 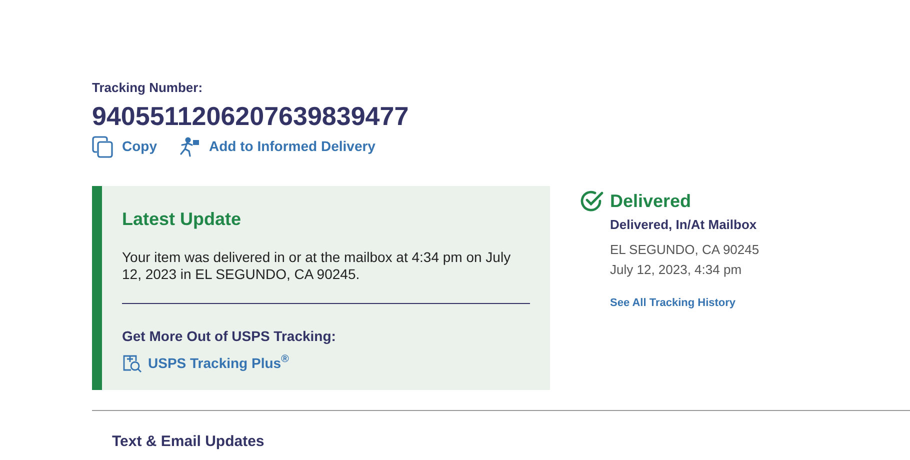 What do you see at coordinates (651, 201) in the screenshot?
I see `status-title: Delivered` at bounding box center [651, 201].